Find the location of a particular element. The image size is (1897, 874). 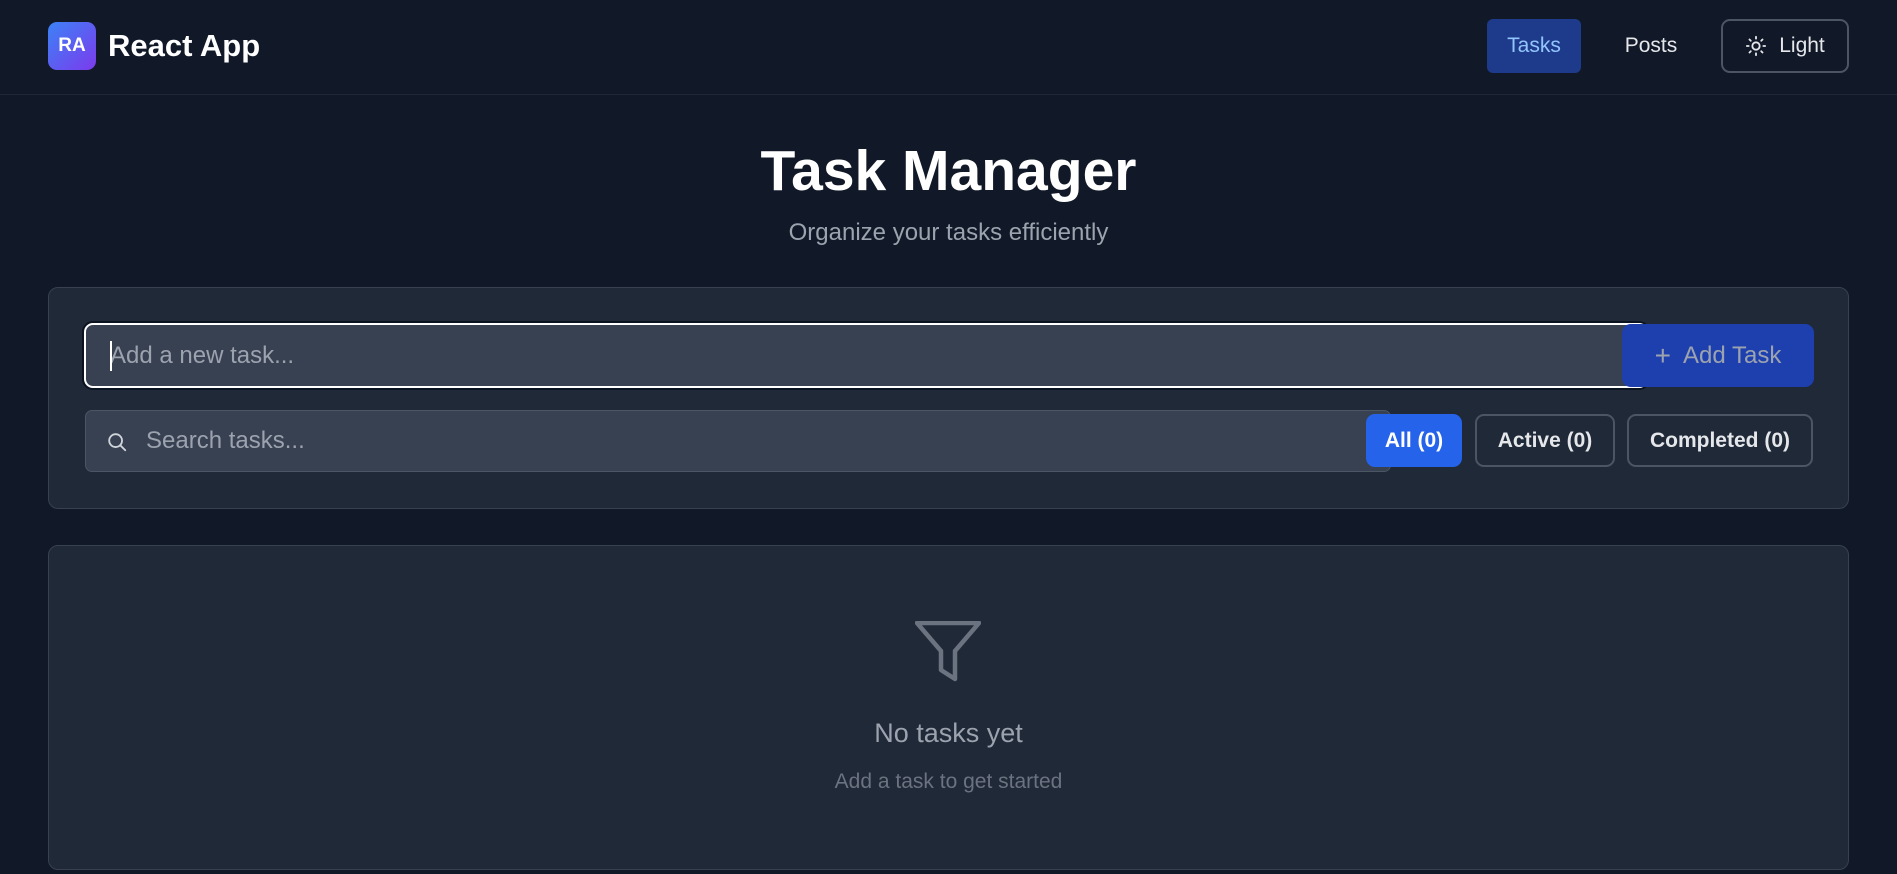

page-subtitle: Organize your tasks efficiently is located at coordinates (948, 232).